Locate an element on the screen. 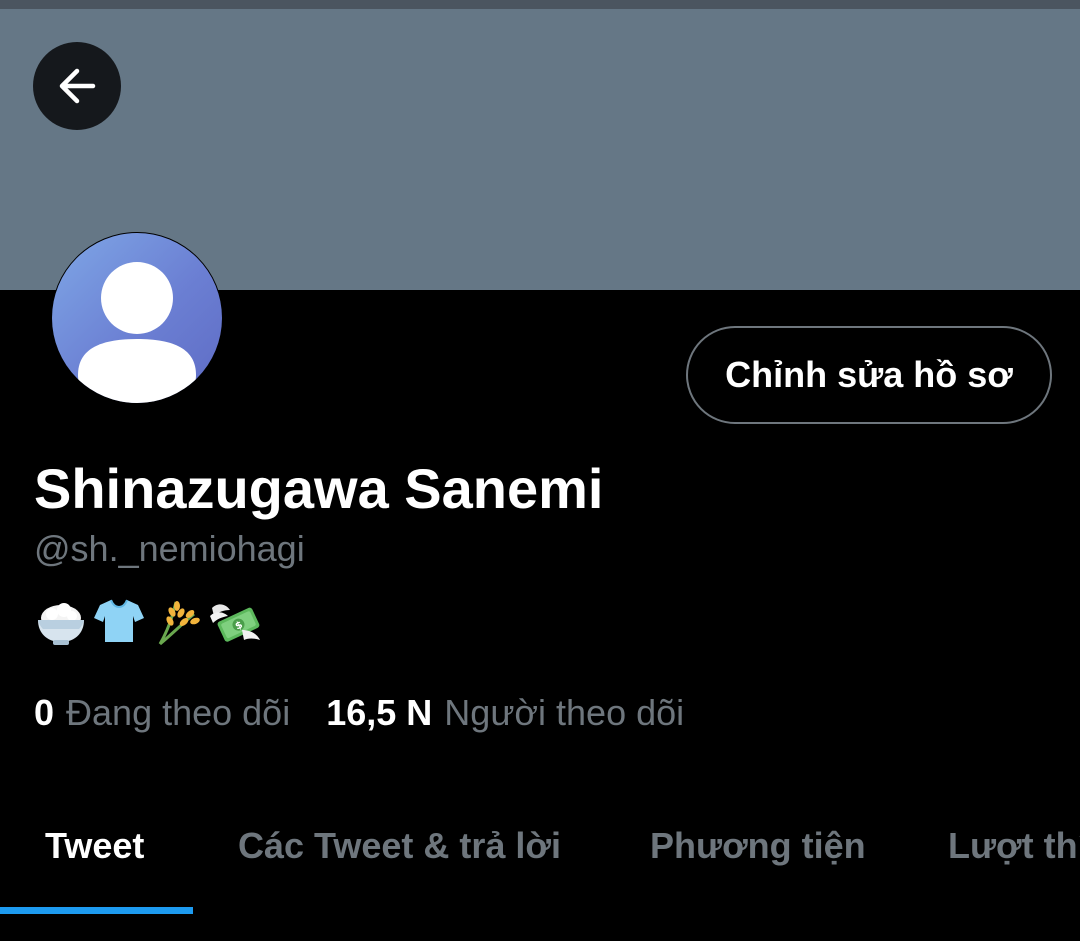 The width and height of the screenshot is (1080, 941). t-shirt-icon is located at coordinates (119, 620).